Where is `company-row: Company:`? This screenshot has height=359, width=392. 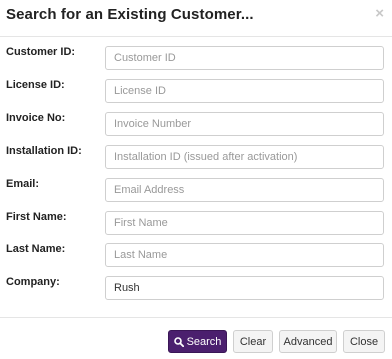 company-row: Company: is located at coordinates (196, 288).